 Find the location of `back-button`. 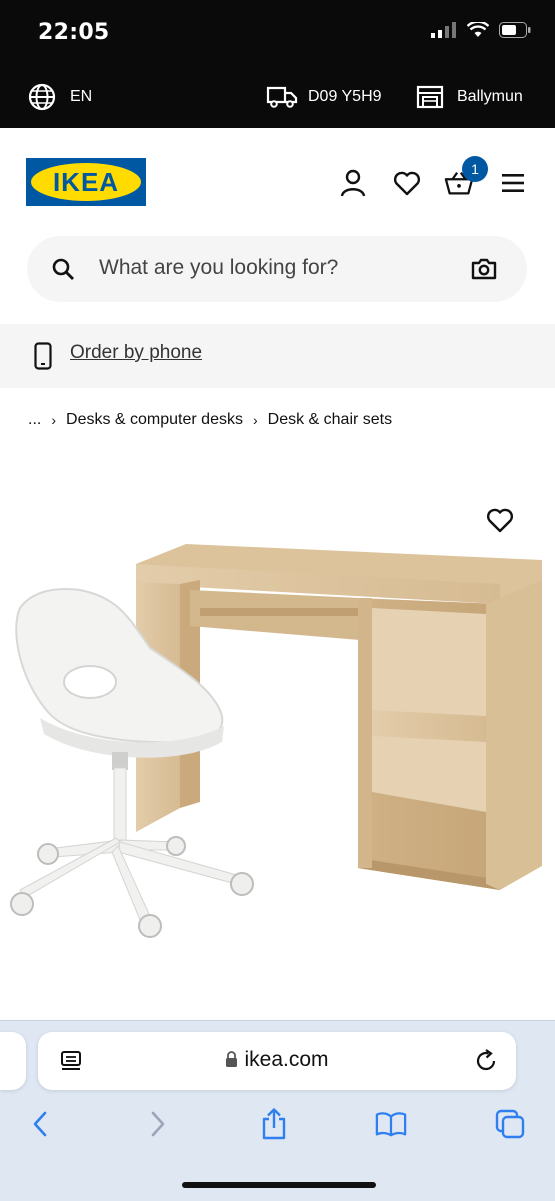

back-button is located at coordinates (40, 1124).